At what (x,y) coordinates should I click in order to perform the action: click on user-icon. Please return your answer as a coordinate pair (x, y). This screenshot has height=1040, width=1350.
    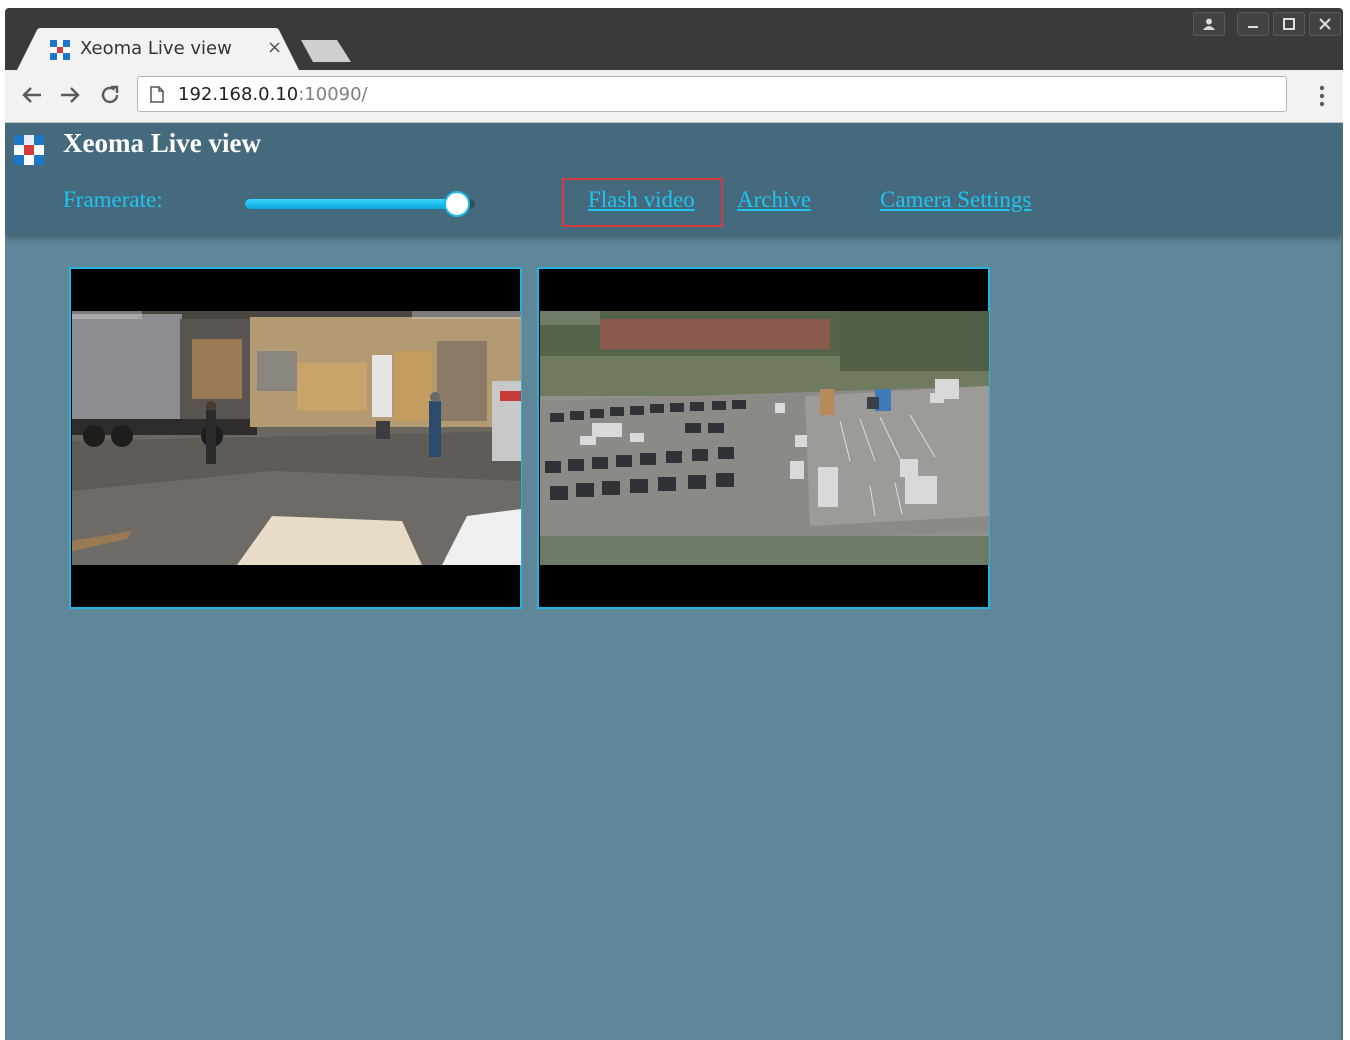
    Looking at the image, I should click on (1209, 24).